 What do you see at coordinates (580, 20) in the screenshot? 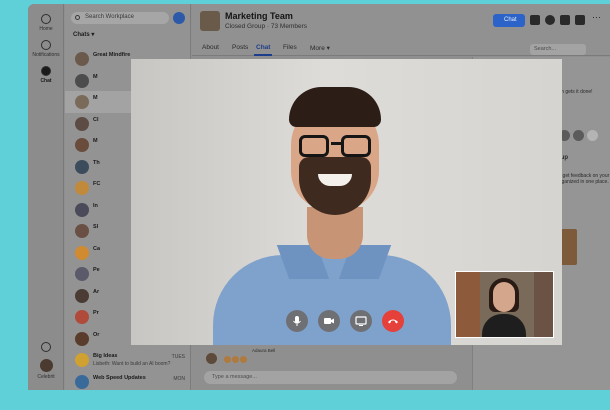
I see `video-icon` at bounding box center [580, 20].